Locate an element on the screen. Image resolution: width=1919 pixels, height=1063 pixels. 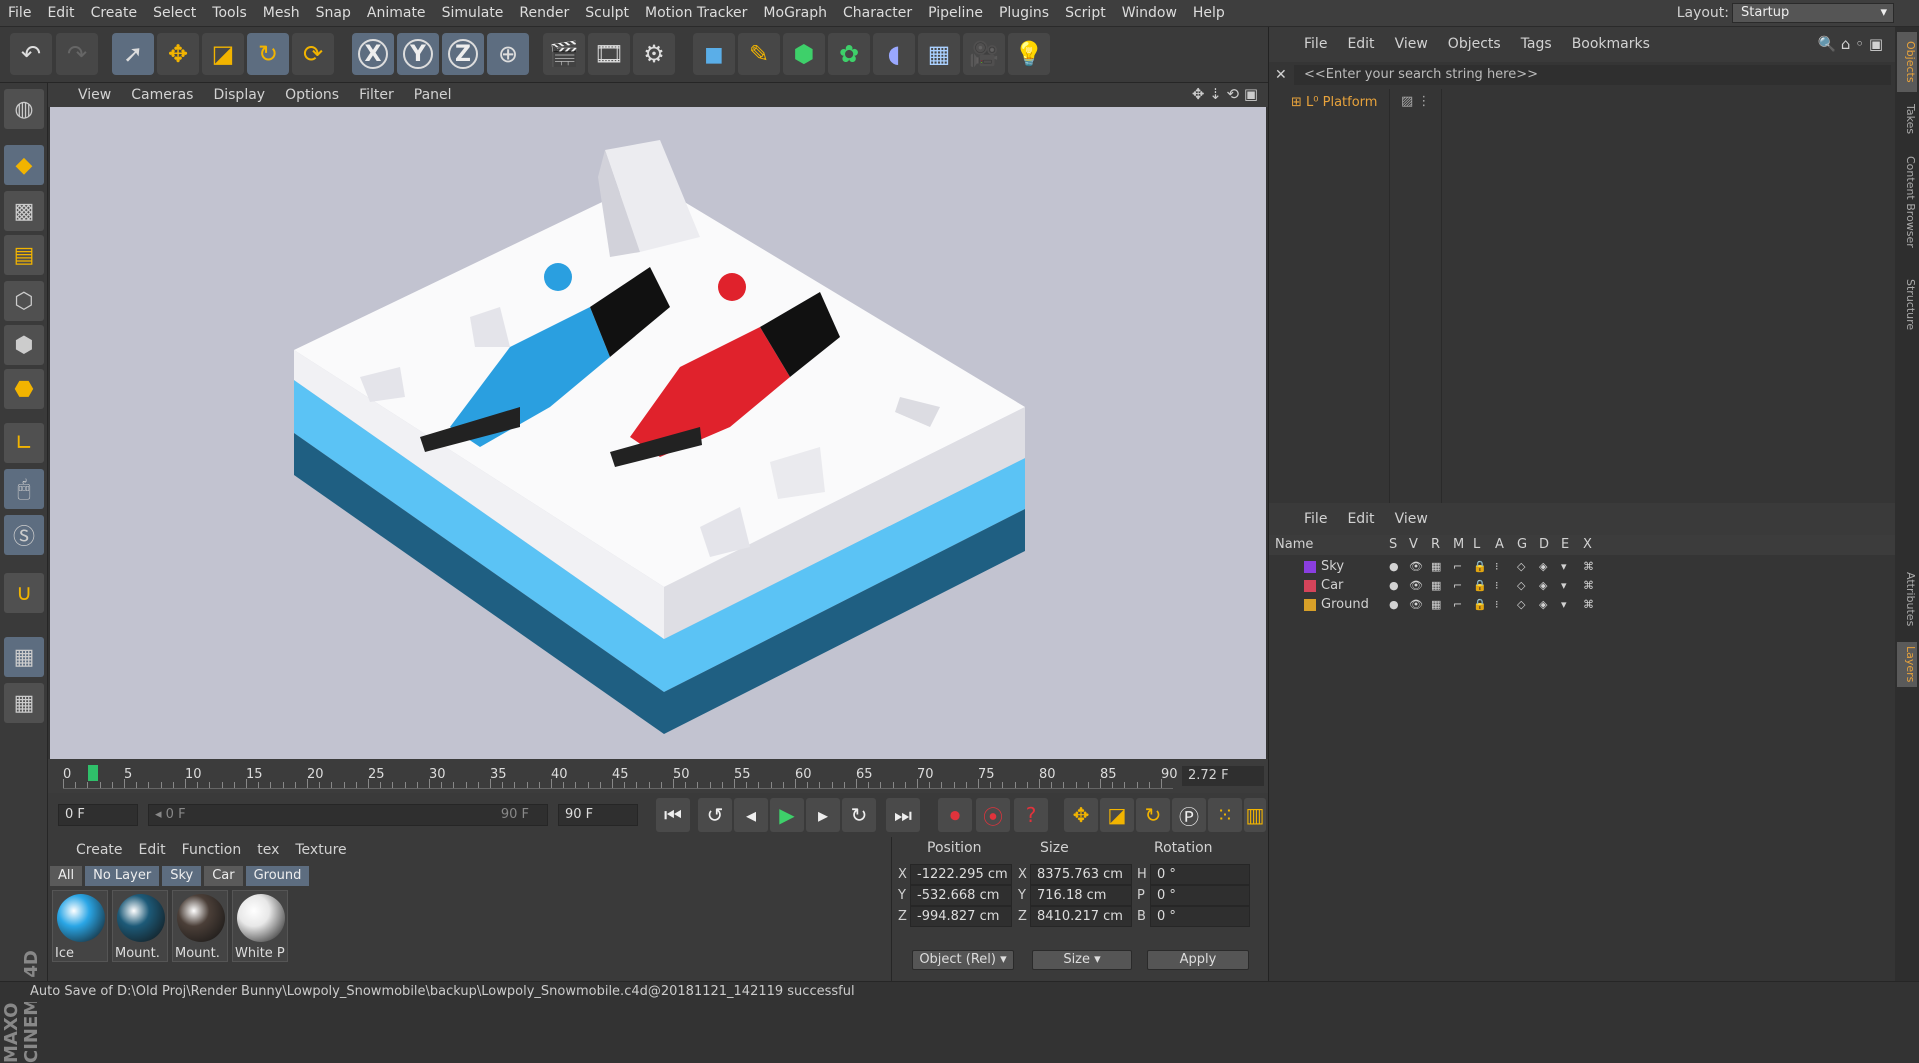
model-mode-icon: ◆ is located at coordinates (24, 165).